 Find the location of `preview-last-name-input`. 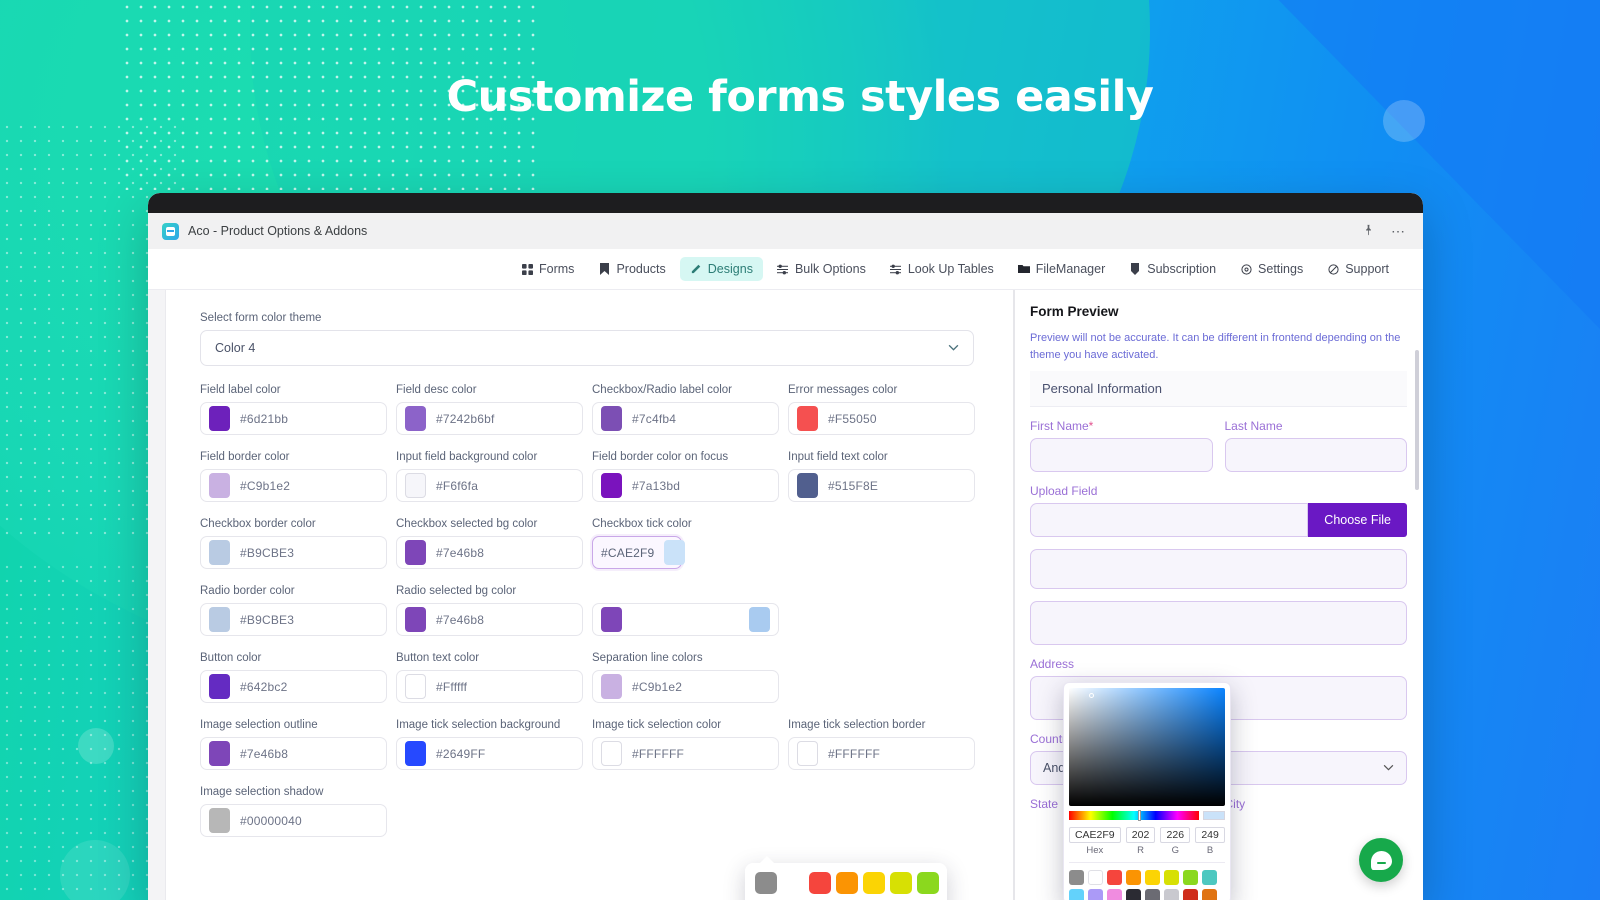

preview-last-name-input is located at coordinates (1315, 455).